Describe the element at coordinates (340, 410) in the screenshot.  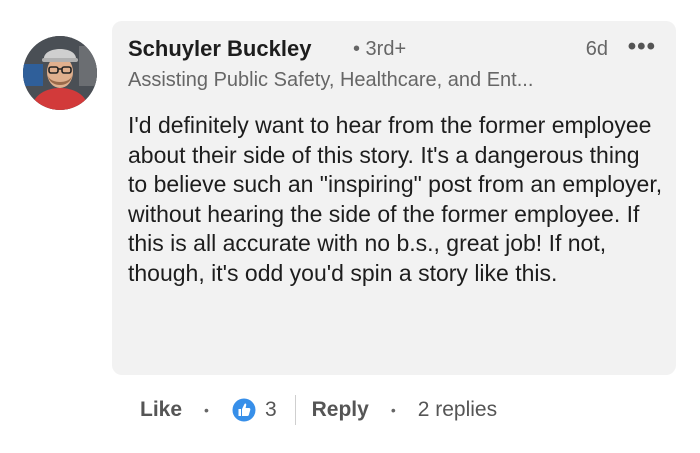
I see `reply-button: Reply` at that location.